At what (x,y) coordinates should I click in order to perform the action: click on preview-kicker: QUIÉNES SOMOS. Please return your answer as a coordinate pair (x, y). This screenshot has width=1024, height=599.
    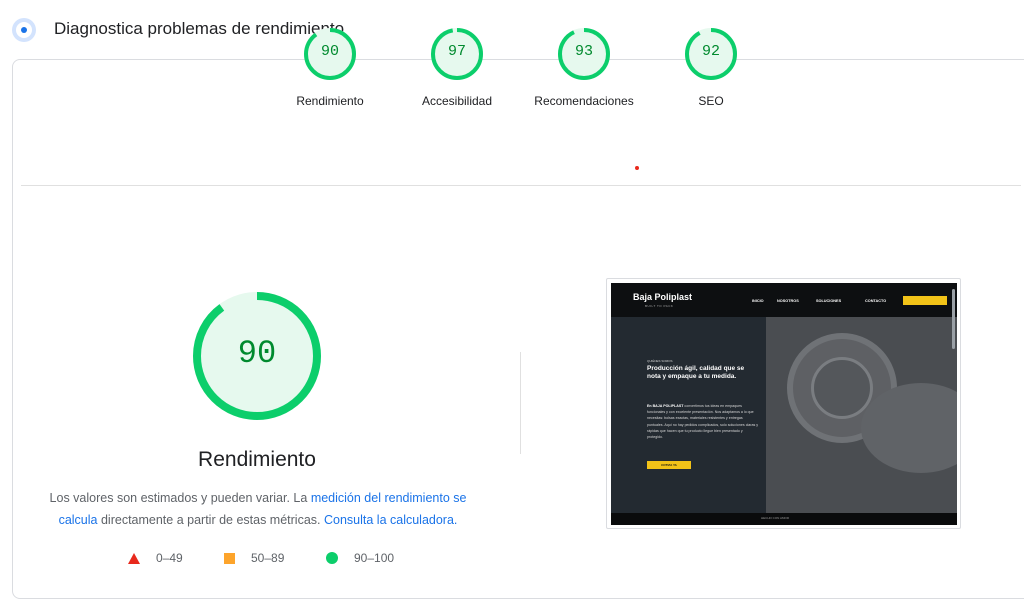
    Looking at the image, I should click on (660, 361).